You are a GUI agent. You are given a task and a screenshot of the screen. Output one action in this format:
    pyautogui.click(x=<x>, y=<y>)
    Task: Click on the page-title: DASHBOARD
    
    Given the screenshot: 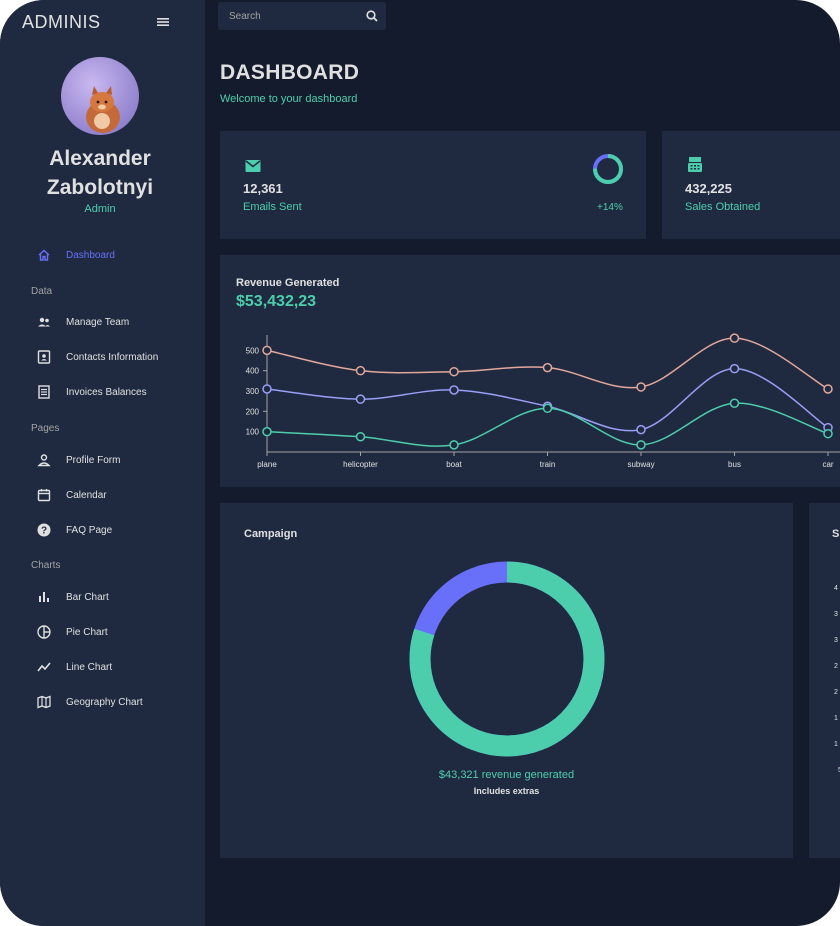 What is the action you would take?
    pyautogui.click(x=290, y=72)
    